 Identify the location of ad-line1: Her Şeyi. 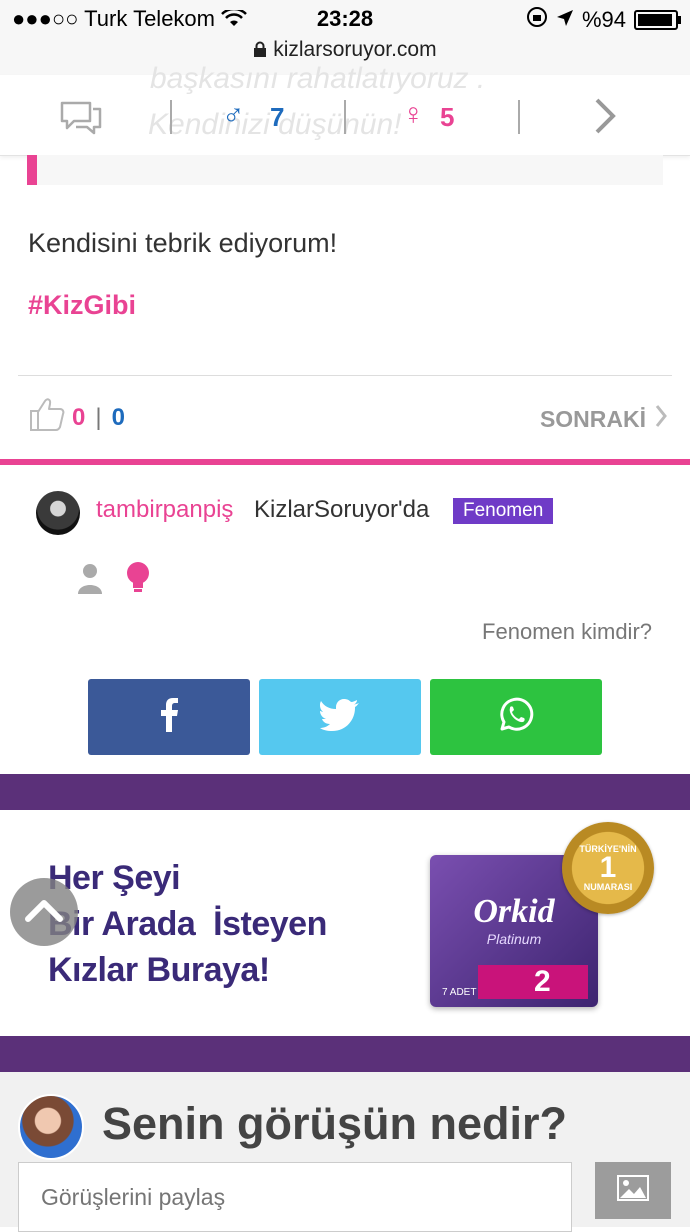
(114, 878).